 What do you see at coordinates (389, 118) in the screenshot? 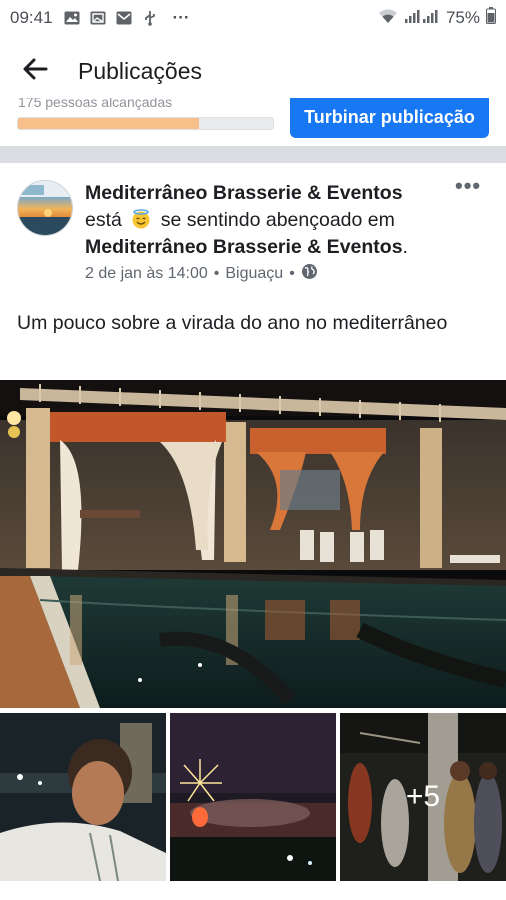
I see `boost-post-button: Turbinar publicação` at bounding box center [389, 118].